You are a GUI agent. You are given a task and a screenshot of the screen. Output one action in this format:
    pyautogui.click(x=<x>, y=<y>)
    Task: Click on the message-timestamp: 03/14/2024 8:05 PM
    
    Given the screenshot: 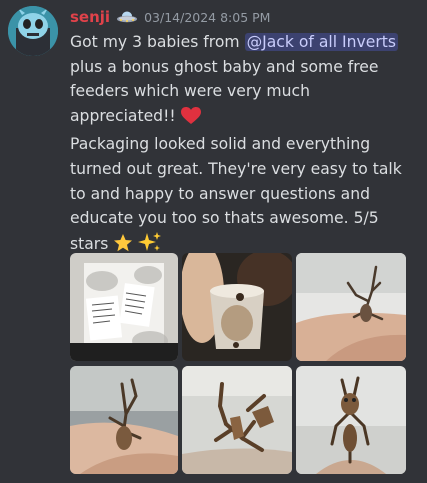 What is the action you would take?
    pyautogui.click(x=207, y=17)
    